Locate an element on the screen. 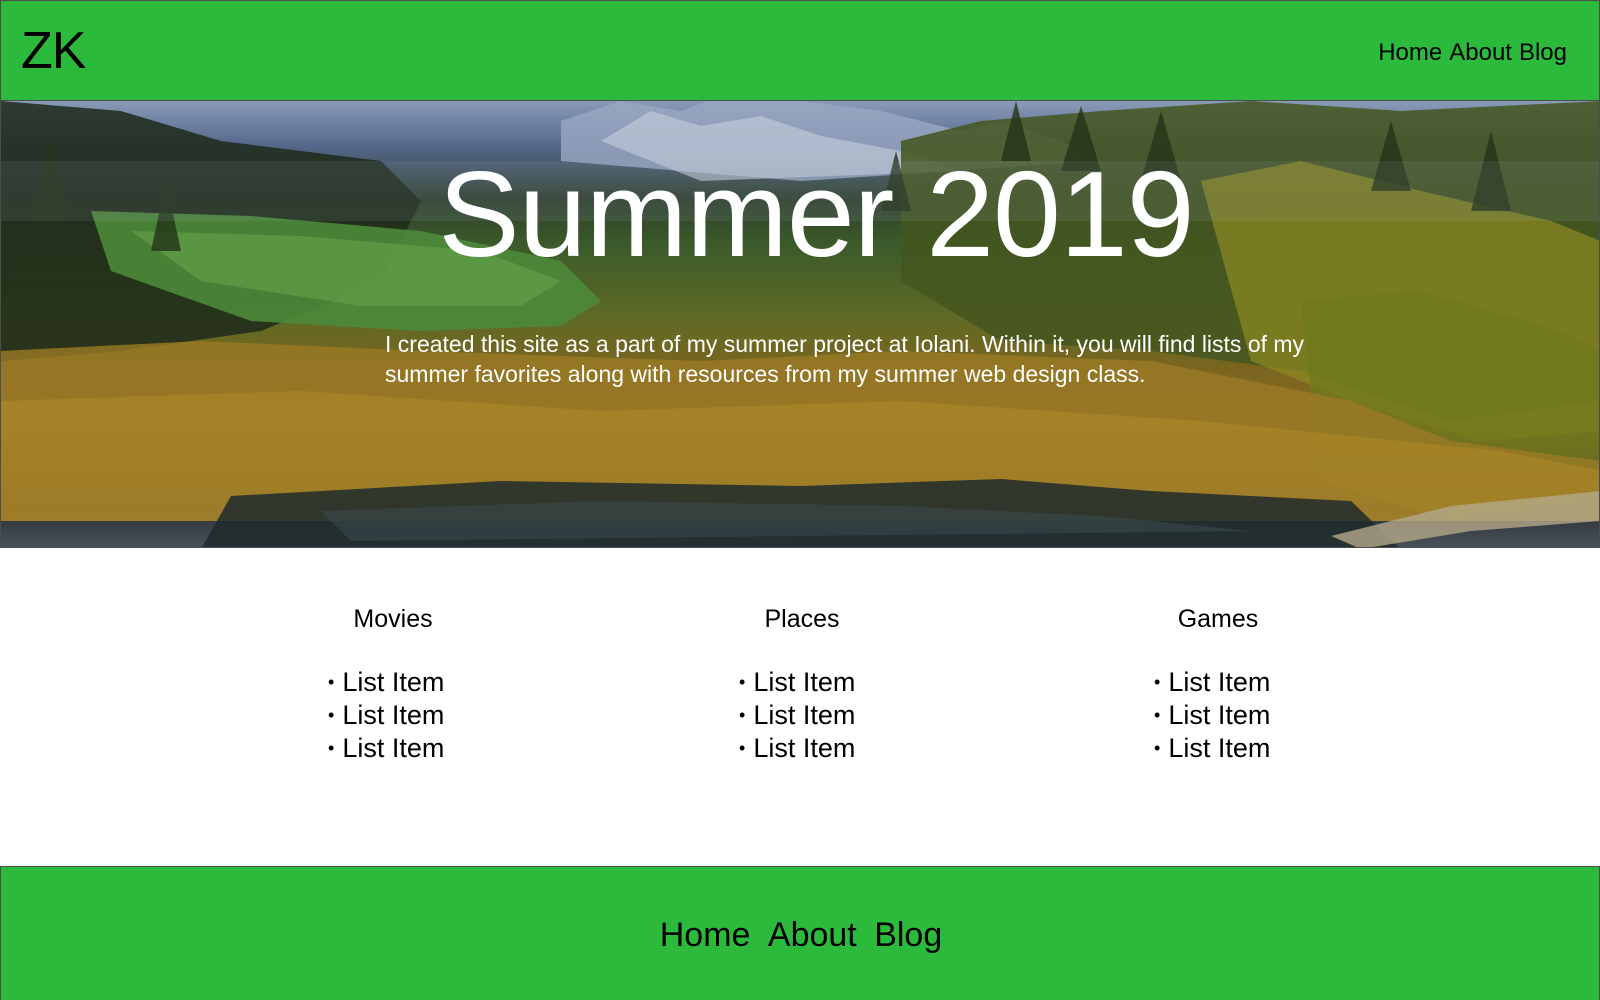 This screenshot has height=1000, width=1600. places-list: • List Item • List Item • List Item is located at coordinates (835, 715).